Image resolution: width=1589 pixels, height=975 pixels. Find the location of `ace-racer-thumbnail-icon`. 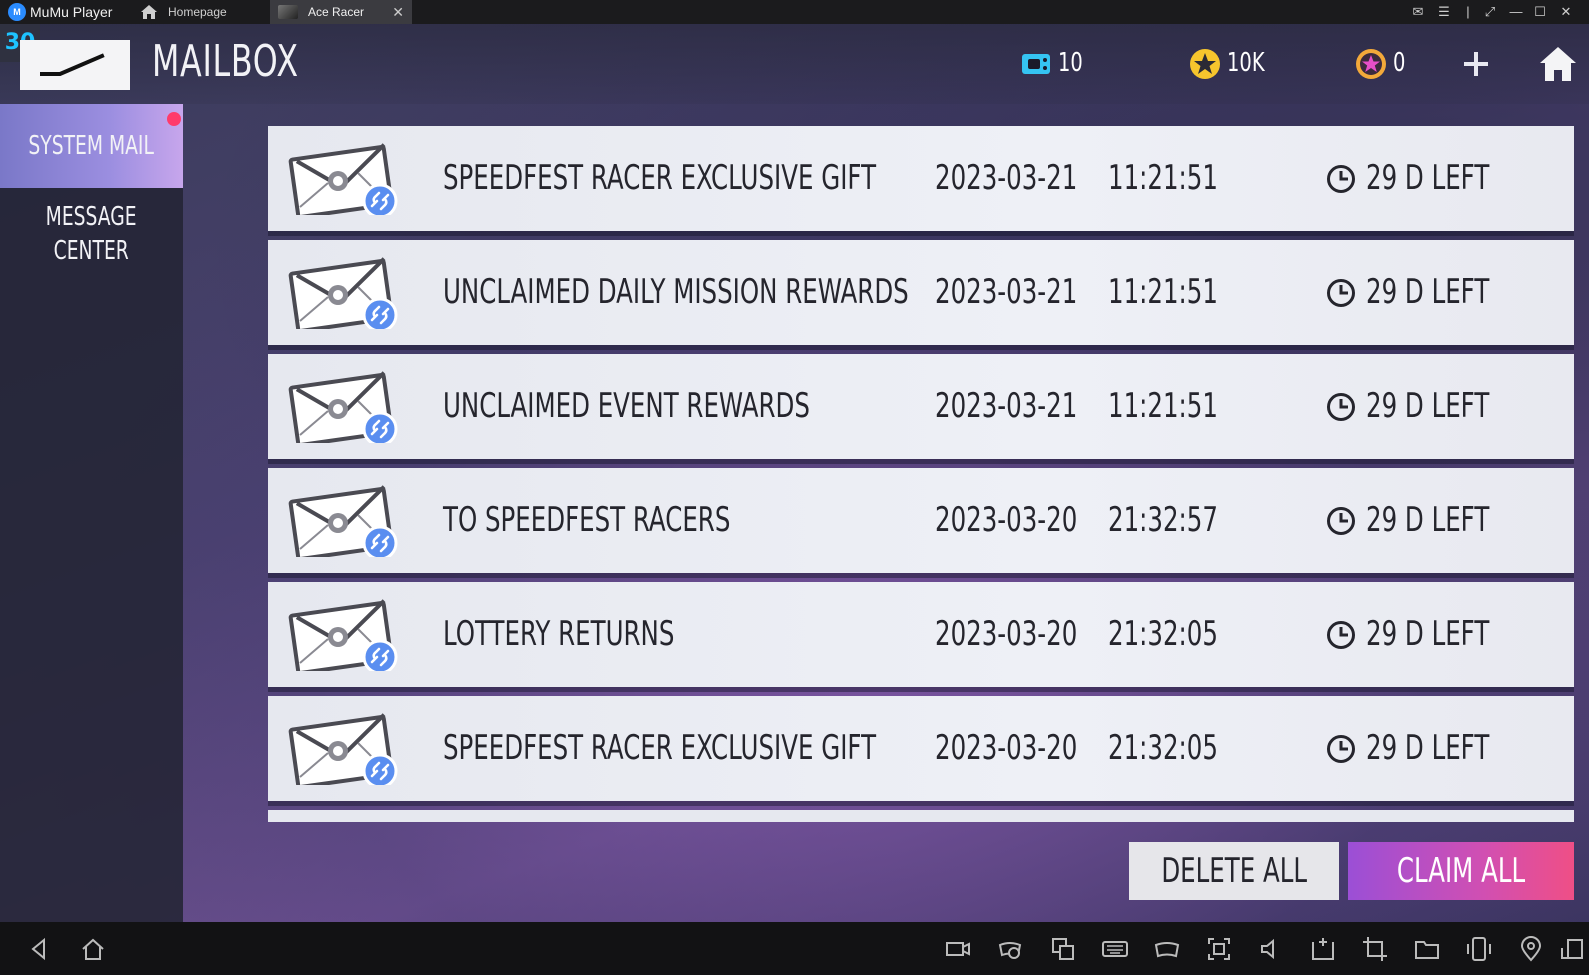

ace-racer-thumbnail-icon is located at coordinates (288, 12).